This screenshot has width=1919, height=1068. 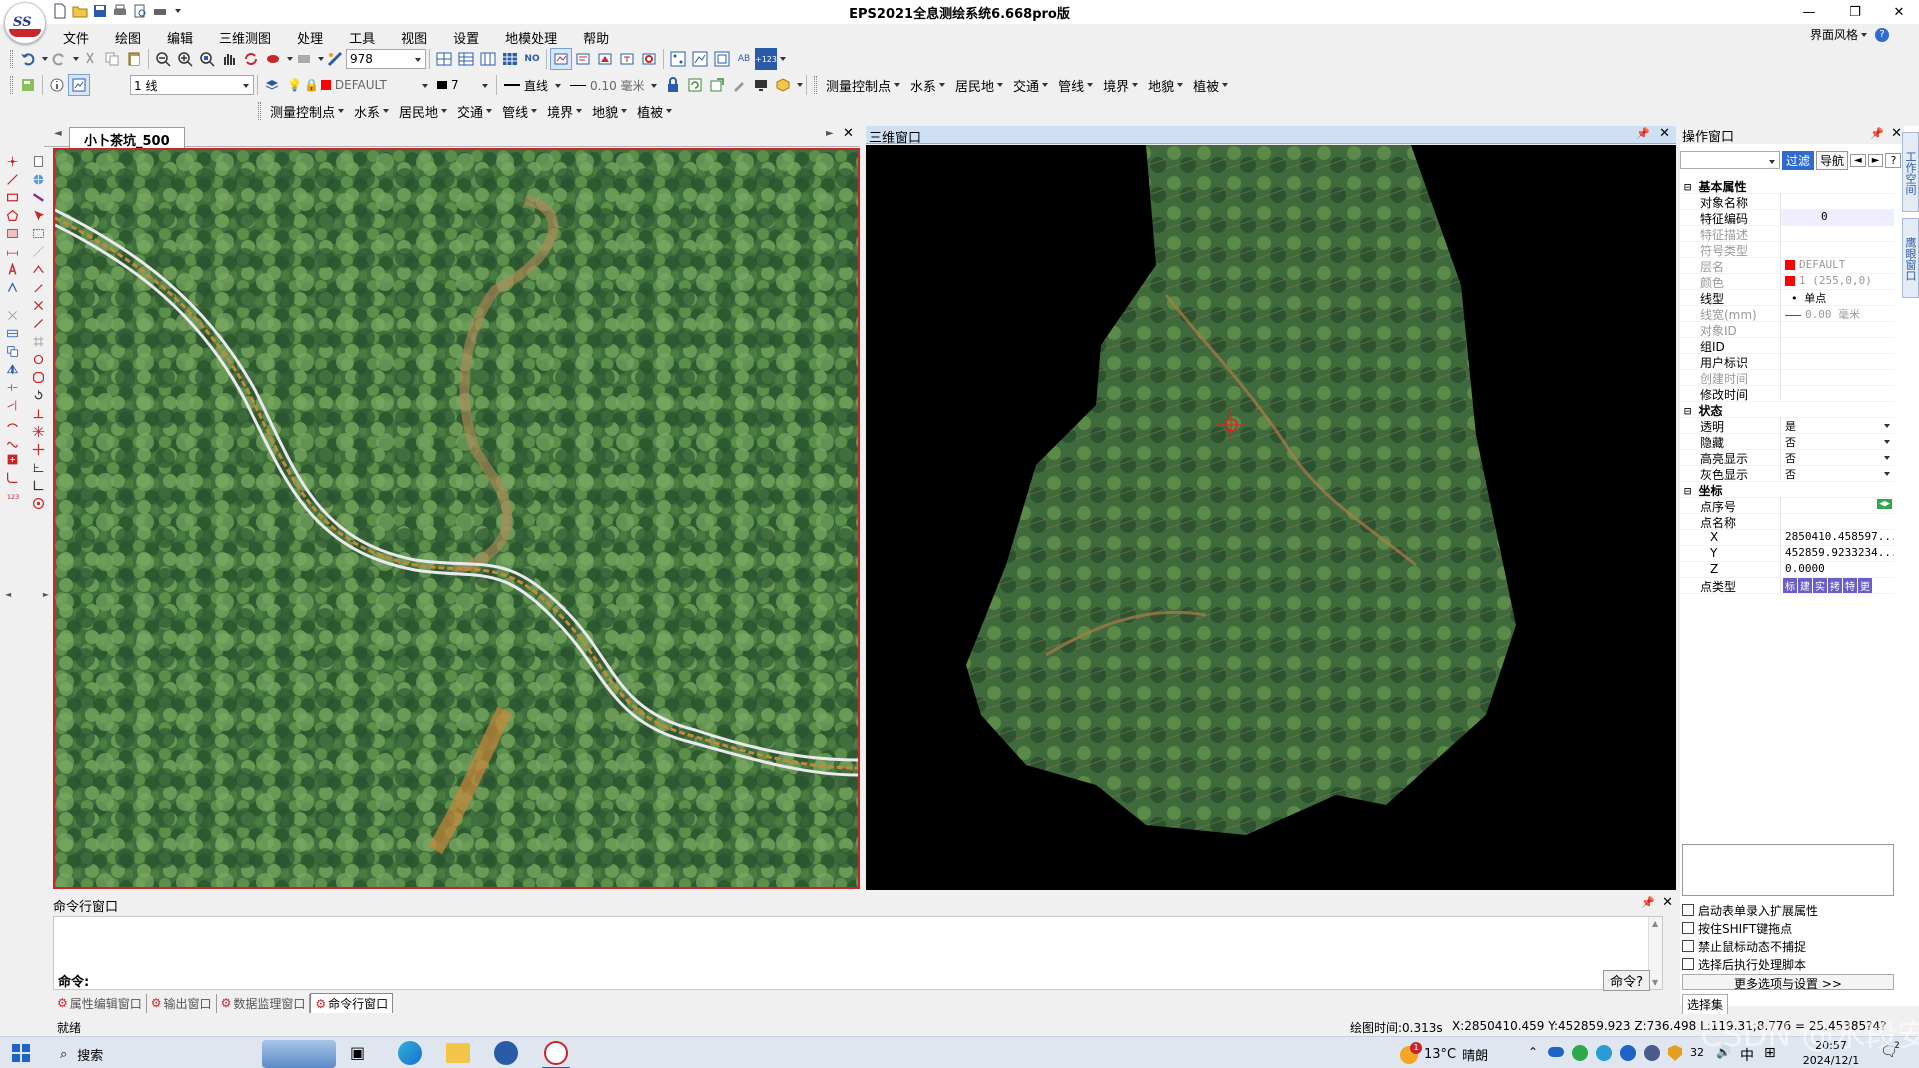 I want to click on zoom-window-icon, so click(x=207, y=59).